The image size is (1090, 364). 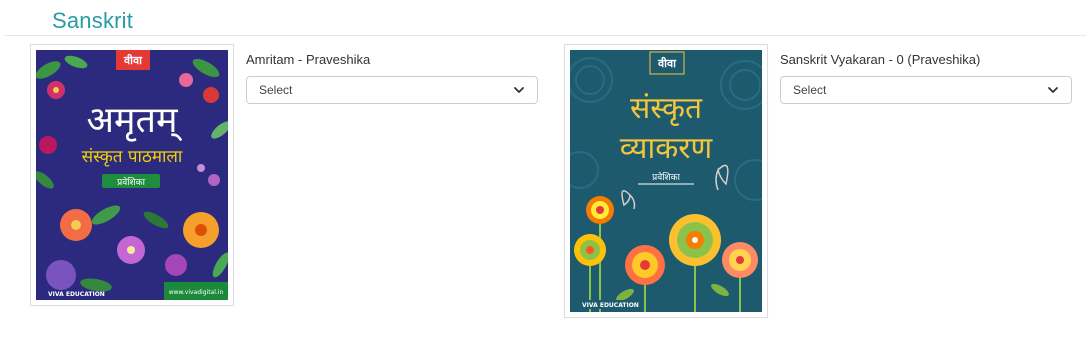 I want to click on section-divider, so click(x=545, y=35).